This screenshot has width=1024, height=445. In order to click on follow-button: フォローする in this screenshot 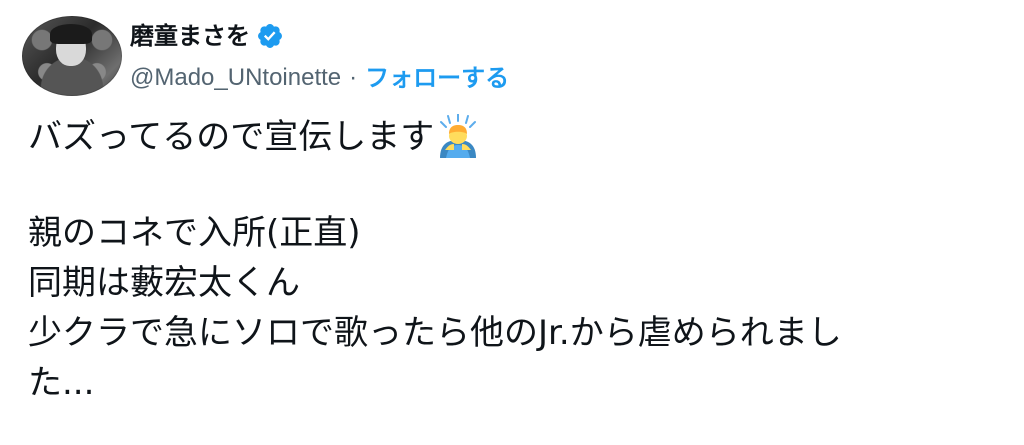, I will do `click(437, 78)`.